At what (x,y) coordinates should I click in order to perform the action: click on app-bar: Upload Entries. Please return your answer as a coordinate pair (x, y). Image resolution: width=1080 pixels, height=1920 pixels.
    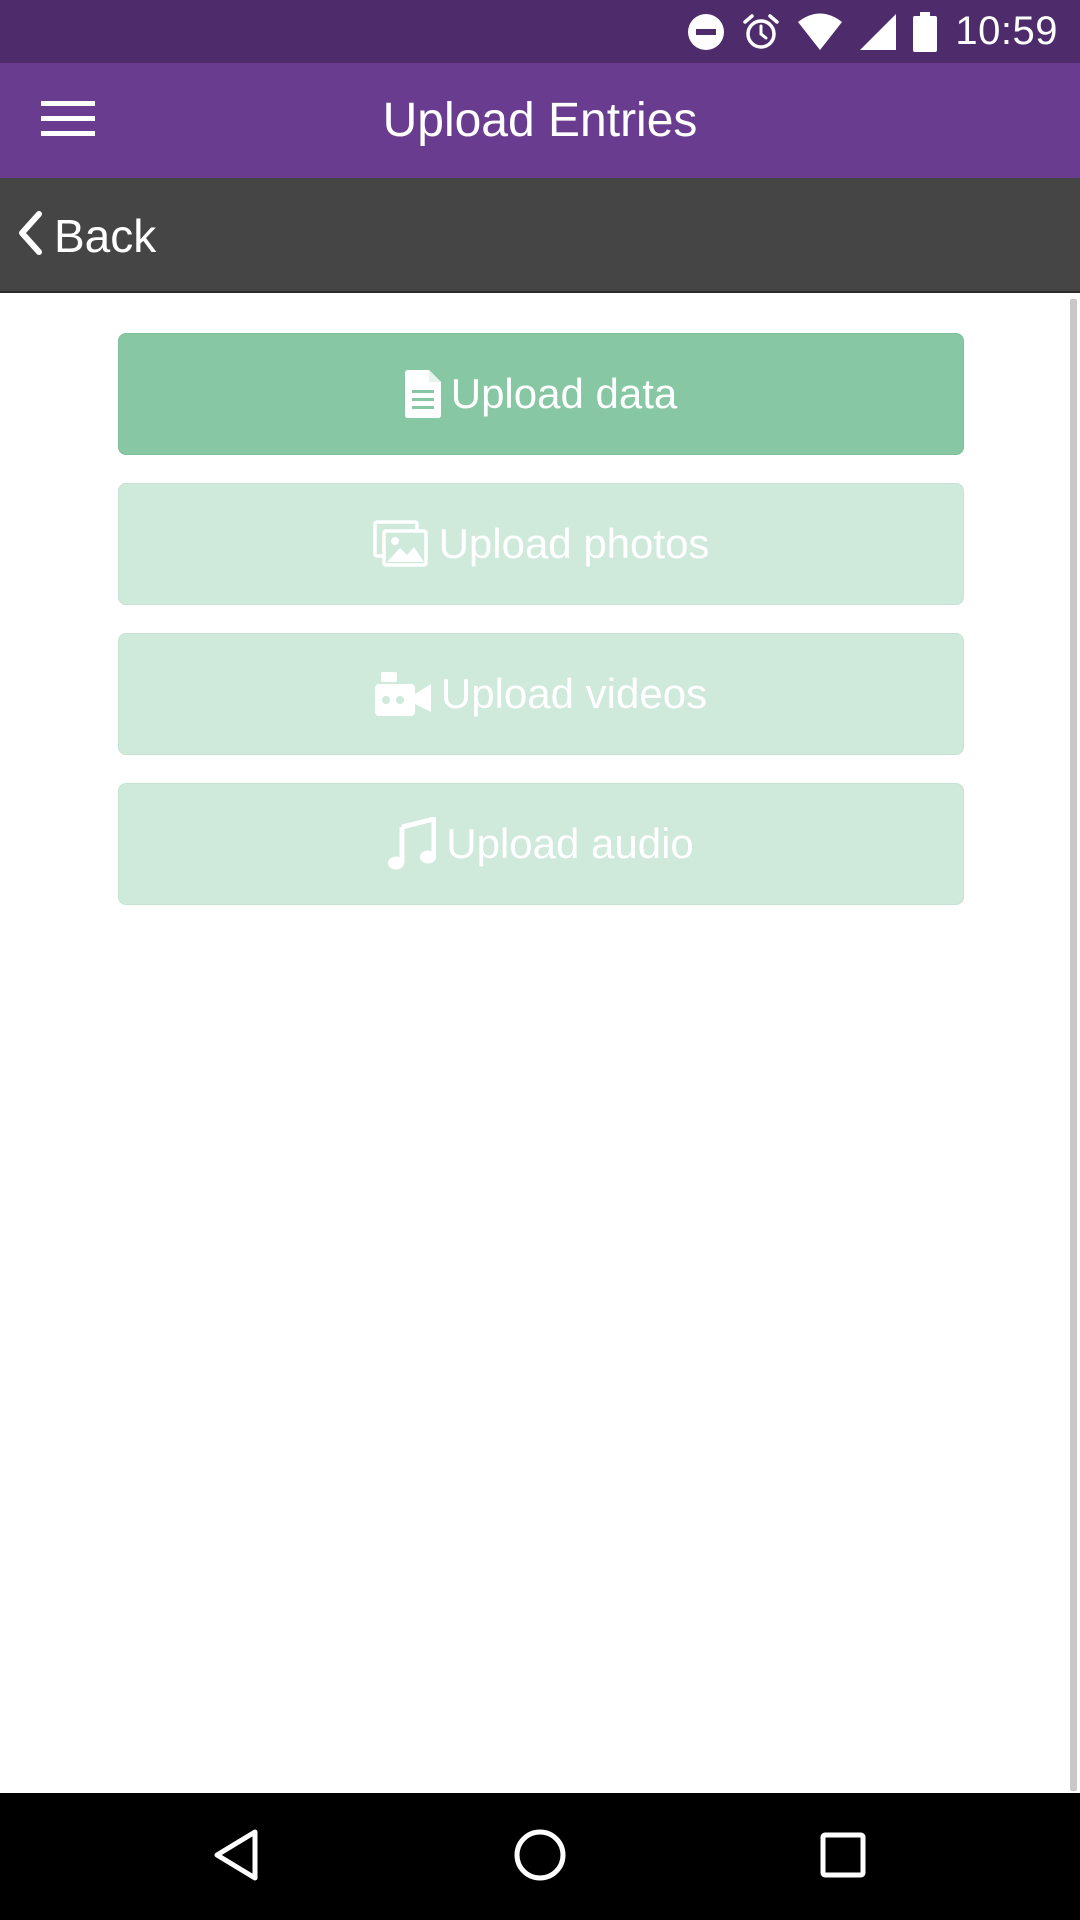
    Looking at the image, I should click on (540, 120).